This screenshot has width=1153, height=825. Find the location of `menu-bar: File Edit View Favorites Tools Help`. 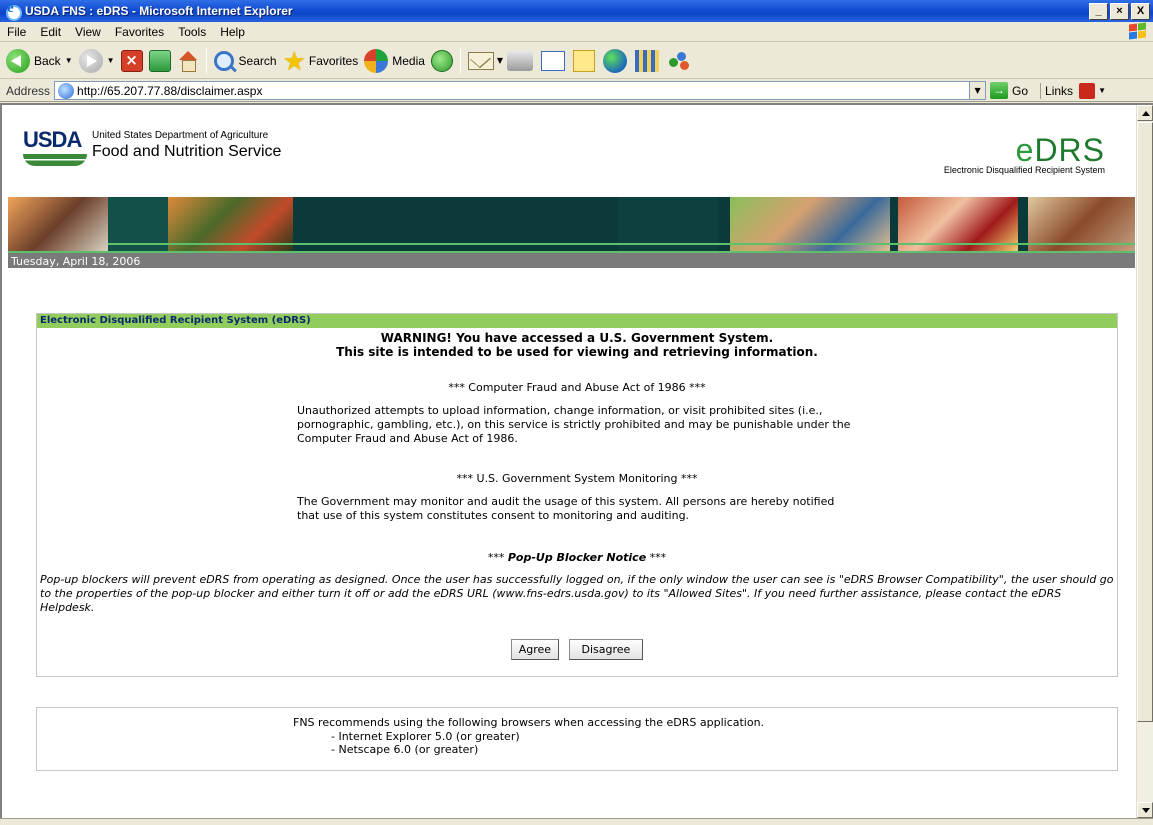

menu-bar: File Edit View Favorites Tools Help is located at coordinates (576, 31).